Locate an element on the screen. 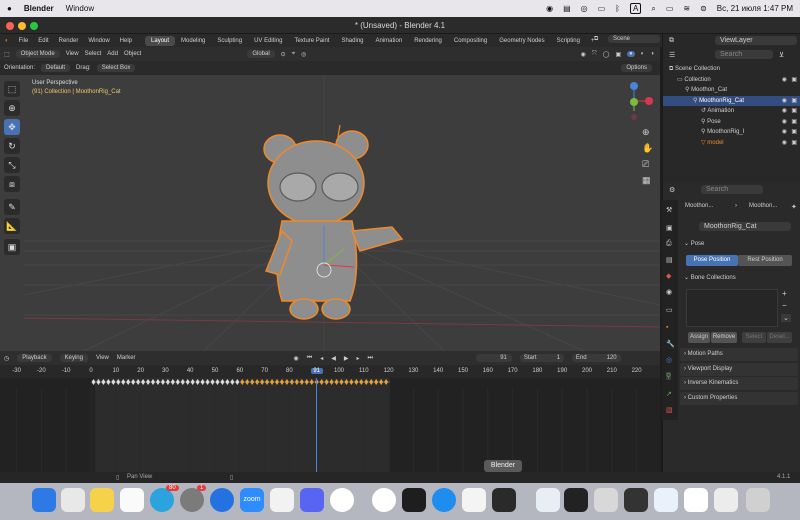  view-layer-tab-icon: ▤ is located at coordinates (669, 260).